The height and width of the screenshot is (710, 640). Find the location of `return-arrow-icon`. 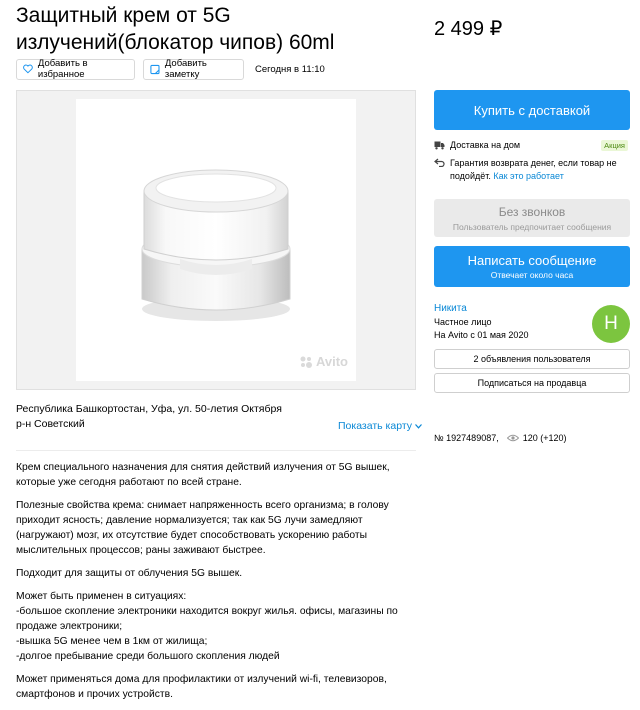

return-arrow-icon is located at coordinates (439, 162).